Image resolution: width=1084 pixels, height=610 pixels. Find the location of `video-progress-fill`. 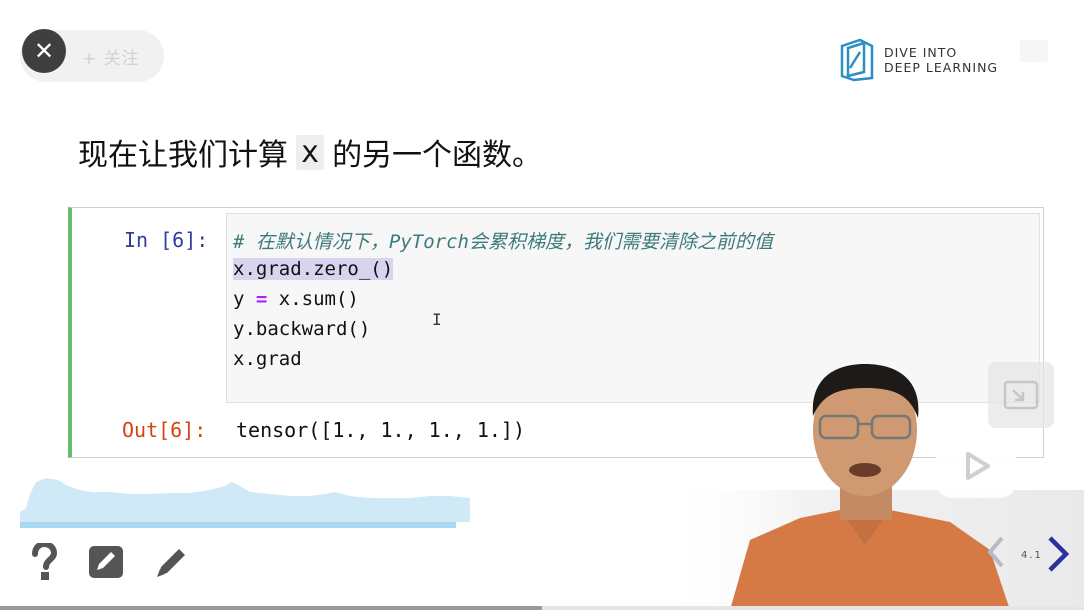

video-progress-fill is located at coordinates (271, 608).